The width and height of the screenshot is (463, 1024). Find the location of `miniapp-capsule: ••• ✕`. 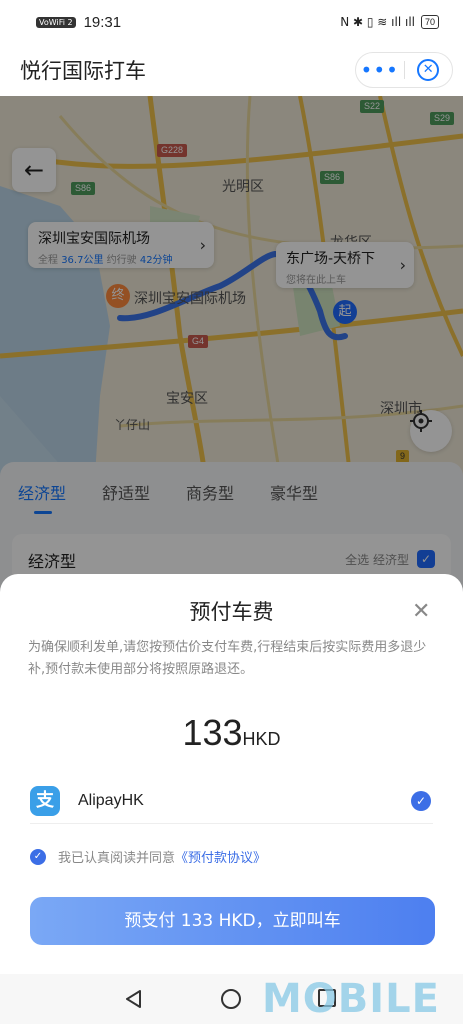

miniapp-capsule: ••• ✕ is located at coordinates (404, 70).